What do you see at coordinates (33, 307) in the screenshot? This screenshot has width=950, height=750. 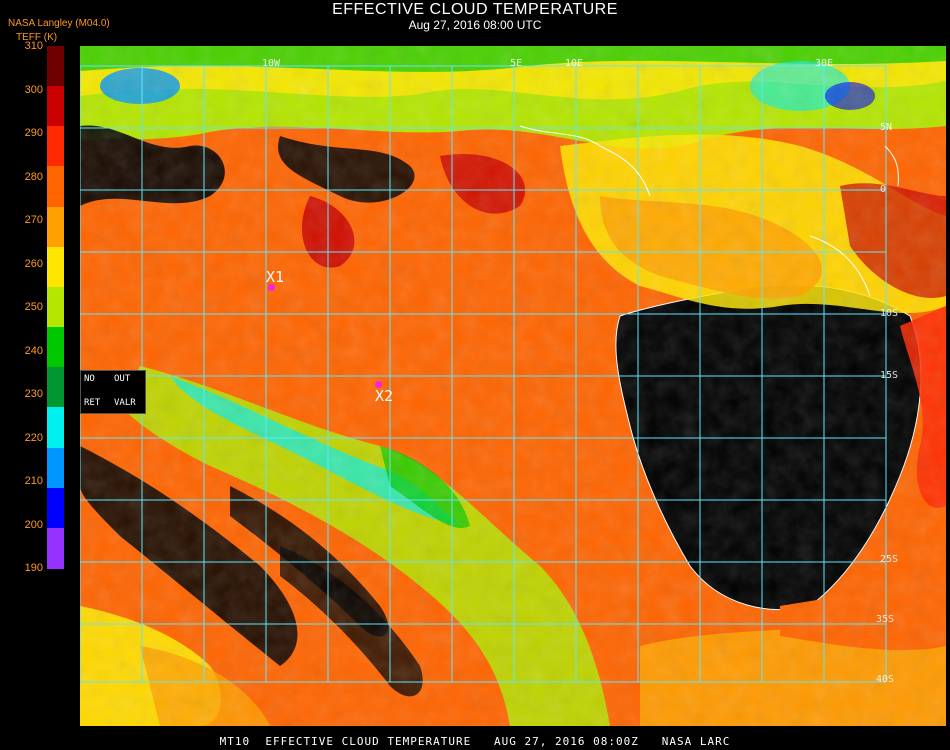 I see `legend-tick: 250` at bounding box center [33, 307].